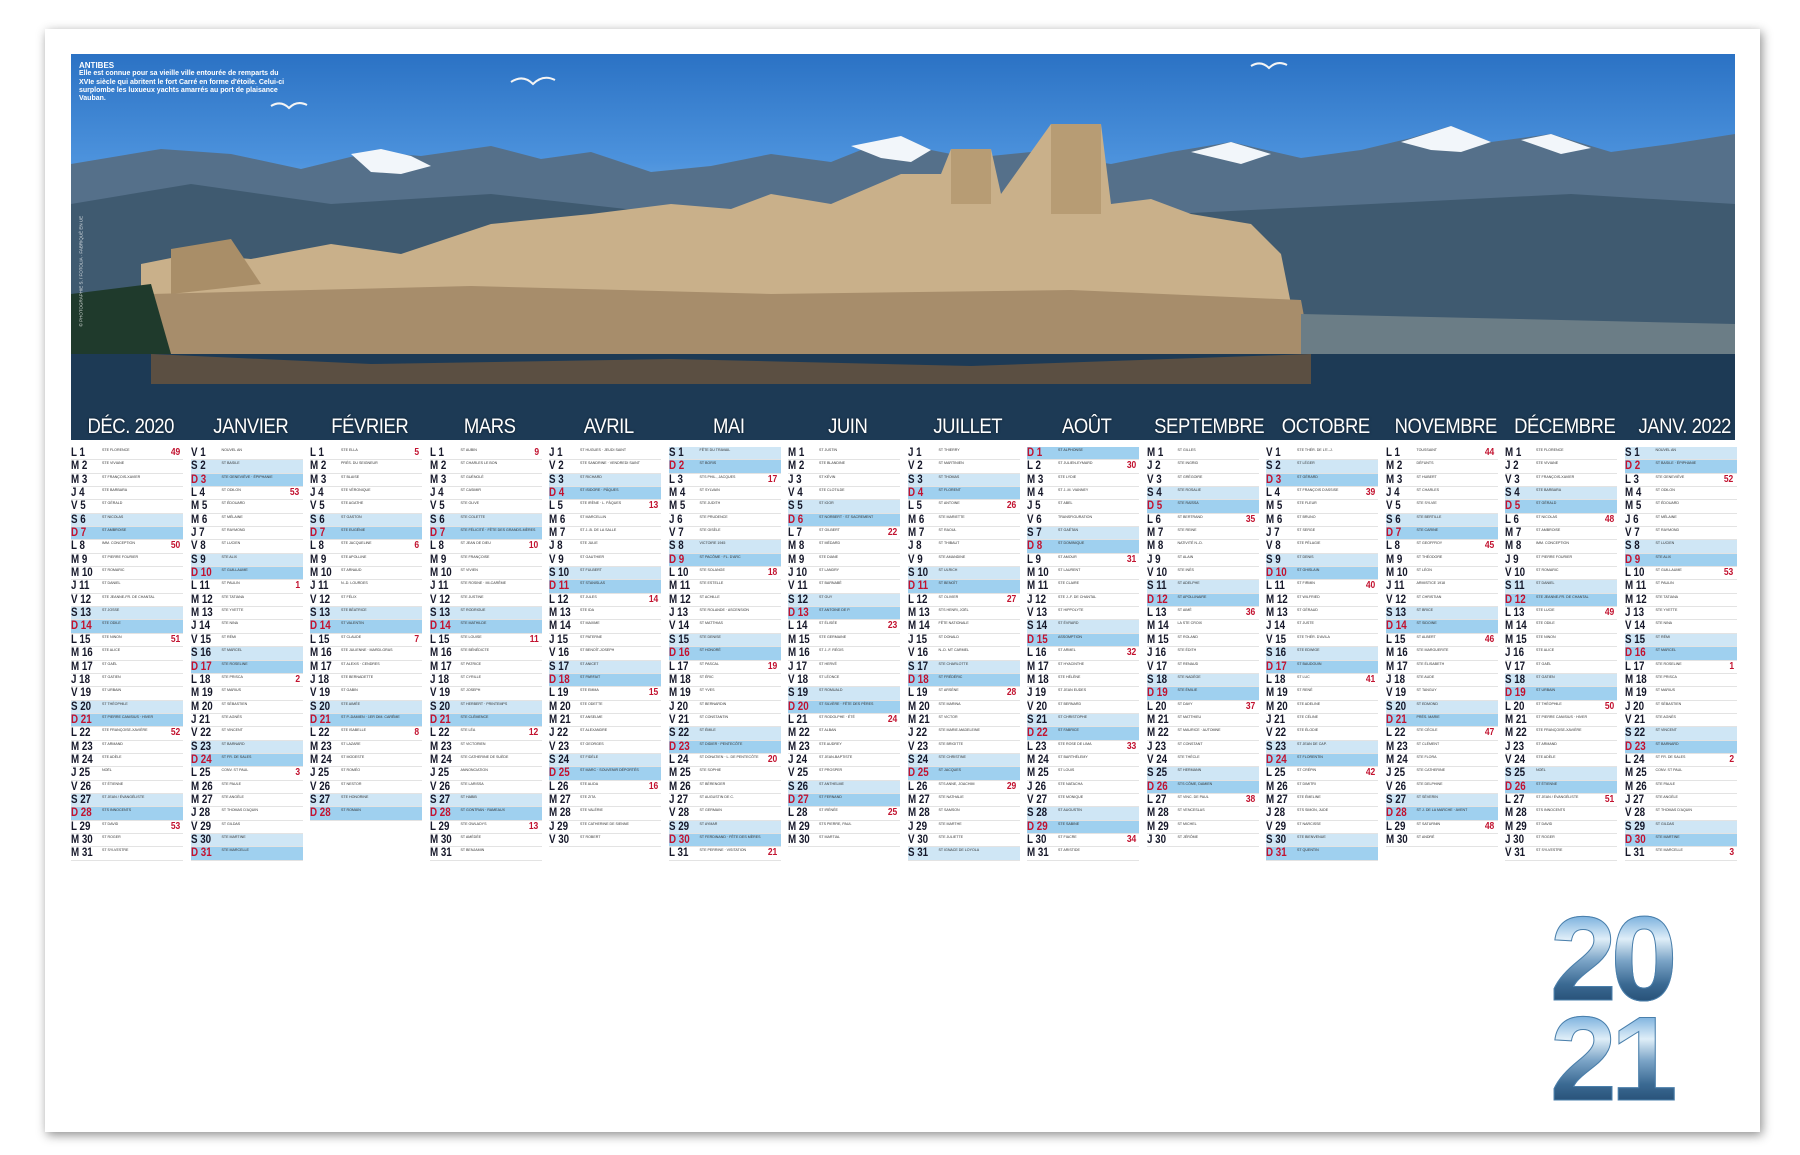  I want to click on day-row: S 30 STE BIENVENUE, so click(1322, 840).